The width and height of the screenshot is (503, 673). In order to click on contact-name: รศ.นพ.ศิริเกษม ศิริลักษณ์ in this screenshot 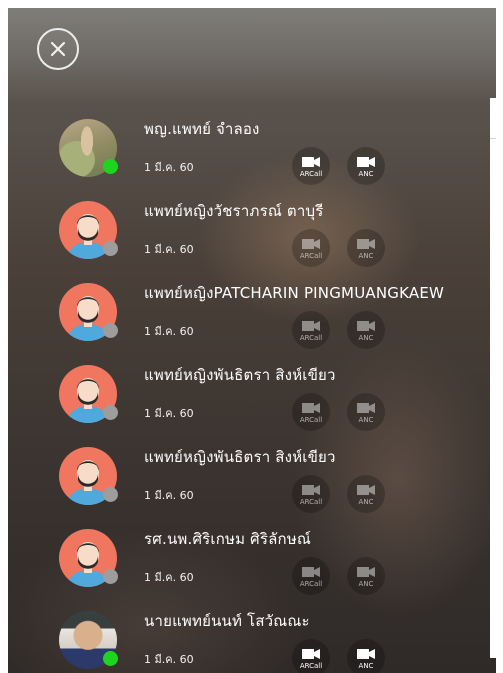, I will do `click(228, 539)`.